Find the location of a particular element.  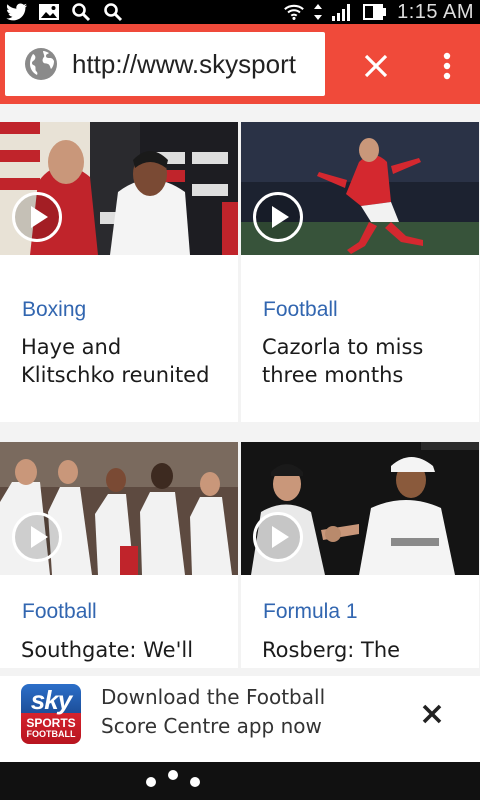

twitter-icon is located at coordinates (17, 12).